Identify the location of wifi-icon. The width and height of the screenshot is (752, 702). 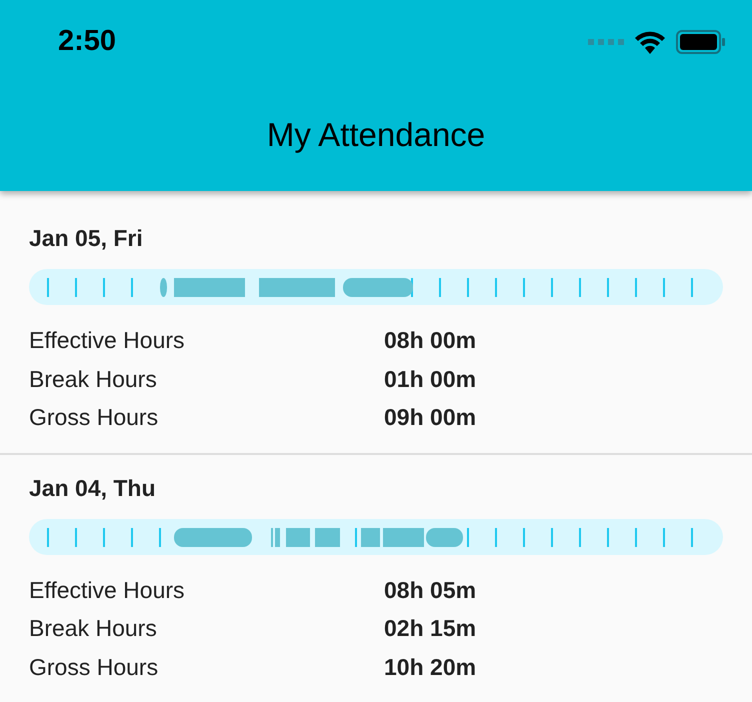
(650, 42).